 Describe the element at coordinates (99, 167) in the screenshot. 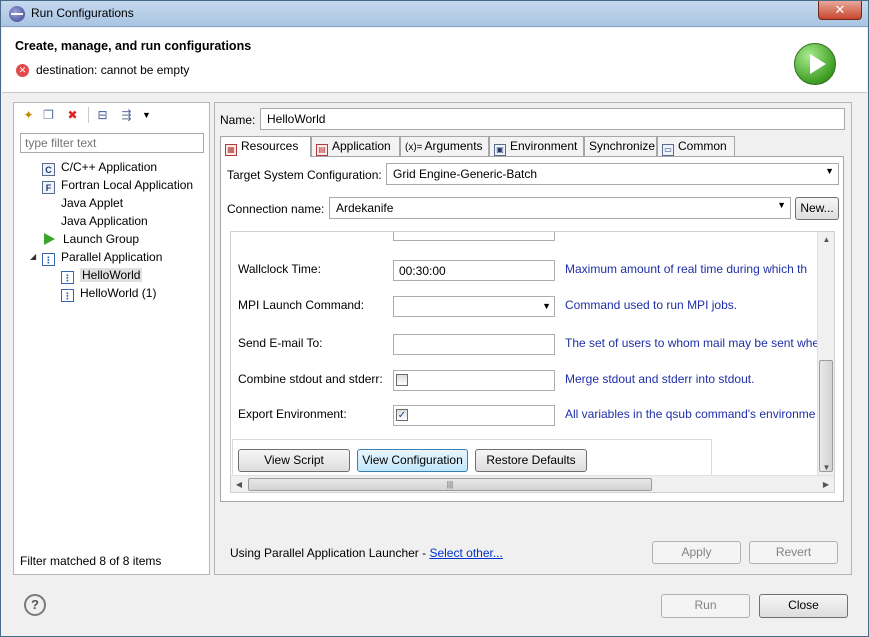

I see `tree-item-cpp-application: C C/C++ Application` at that location.